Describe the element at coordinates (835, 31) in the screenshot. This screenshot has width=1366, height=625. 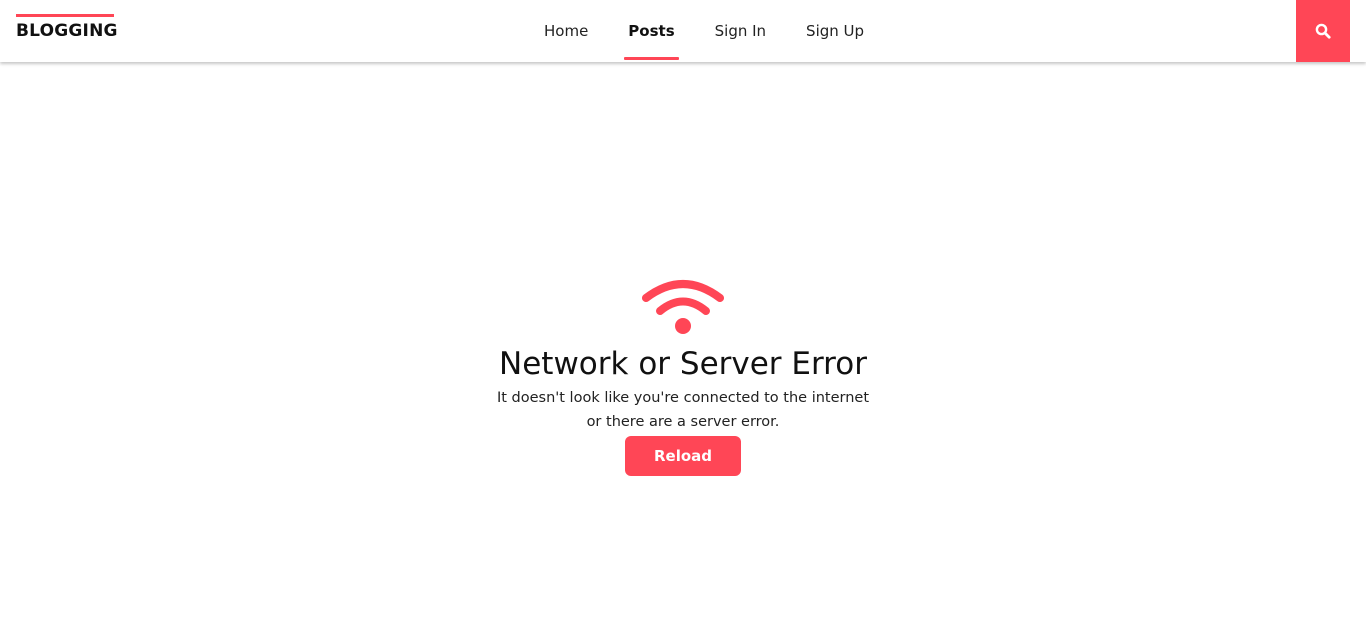
I see `nav-link-sign-up: Sign Up` at that location.